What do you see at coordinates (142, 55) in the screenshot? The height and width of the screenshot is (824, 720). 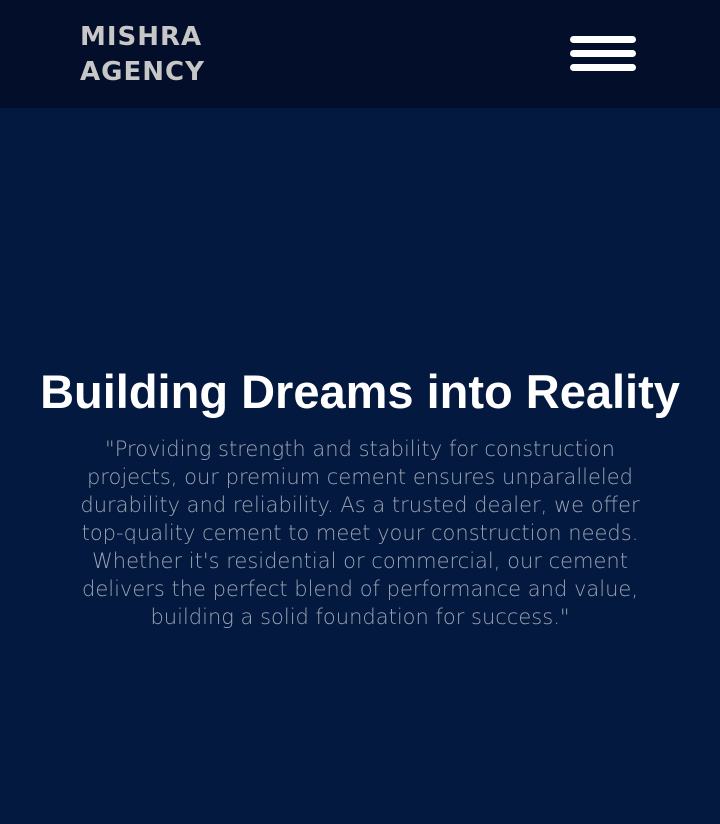 I see `brand-logo: MISHRA AGENCY` at bounding box center [142, 55].